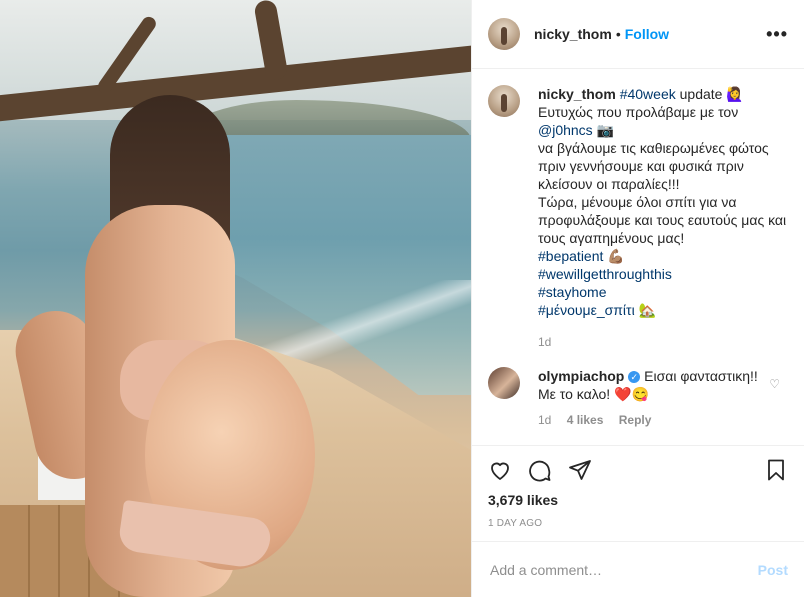 This screenshot has height=597, width=804. I want to click on action-bar, so click(638, 466).